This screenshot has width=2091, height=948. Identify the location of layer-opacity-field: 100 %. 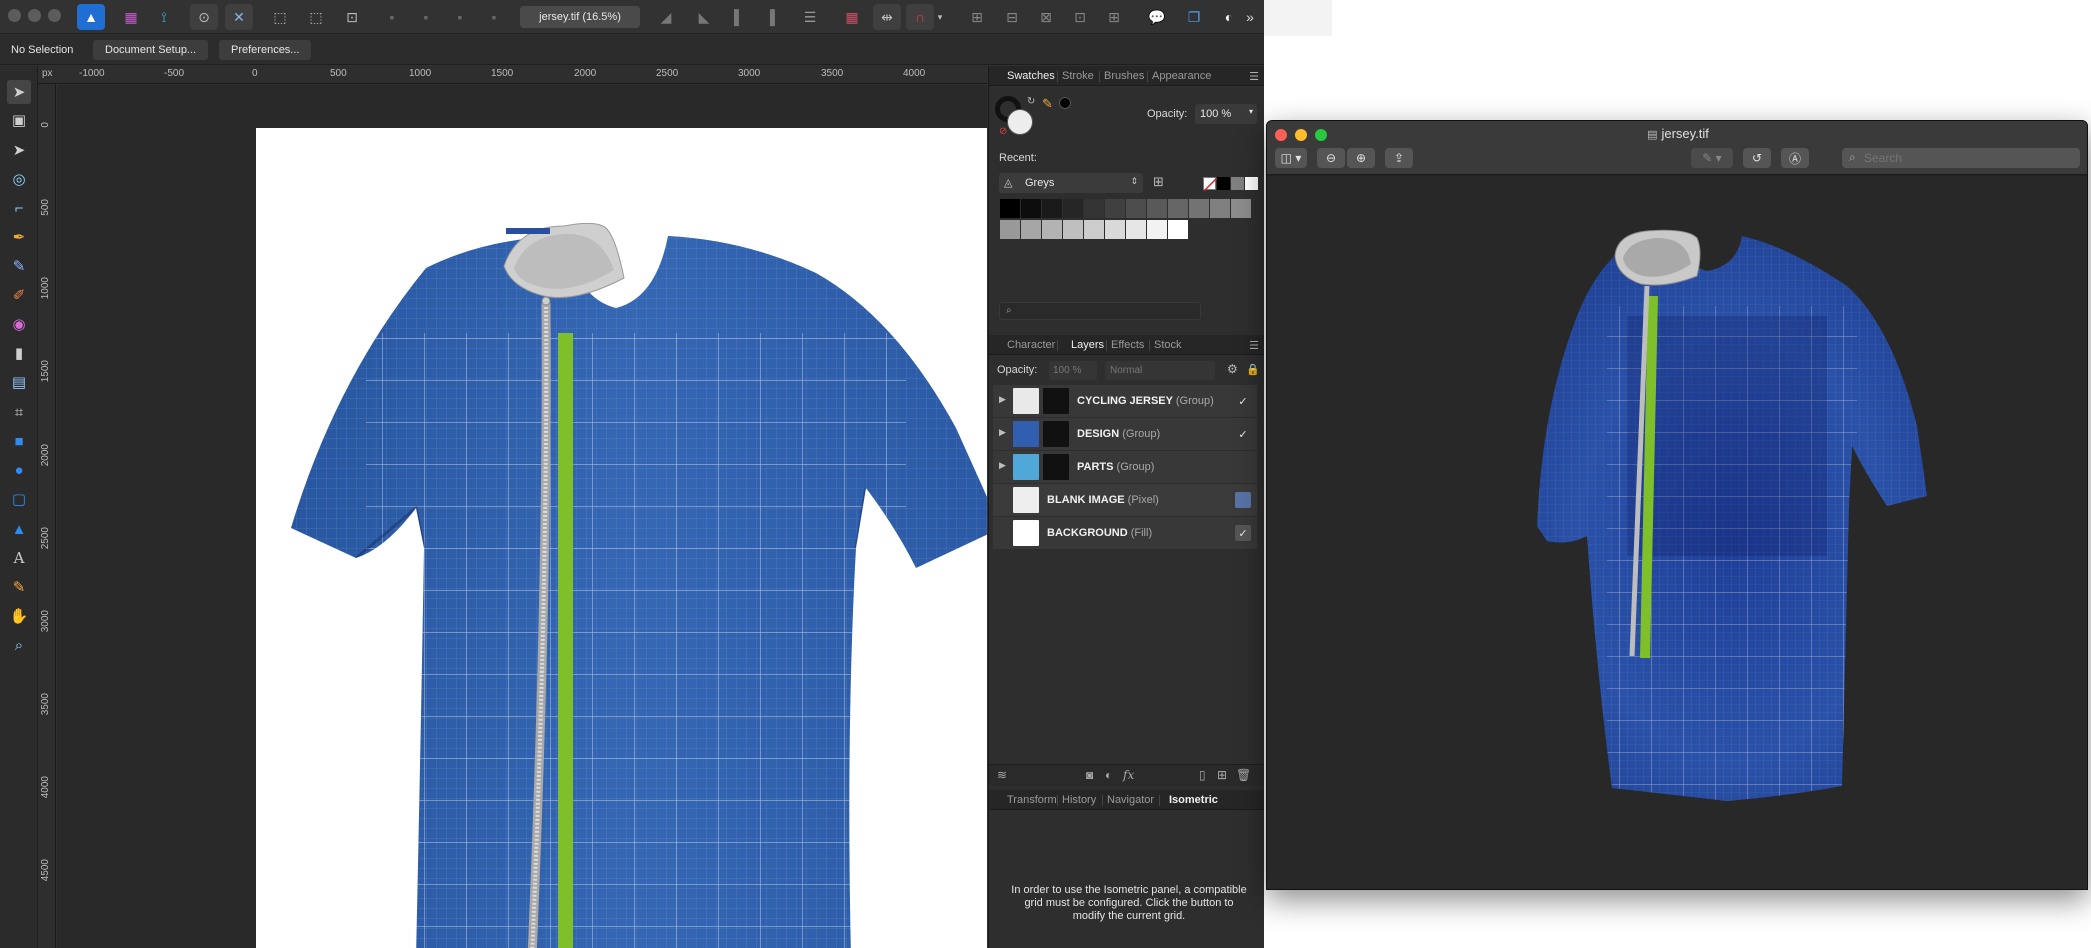
(1073, 370).